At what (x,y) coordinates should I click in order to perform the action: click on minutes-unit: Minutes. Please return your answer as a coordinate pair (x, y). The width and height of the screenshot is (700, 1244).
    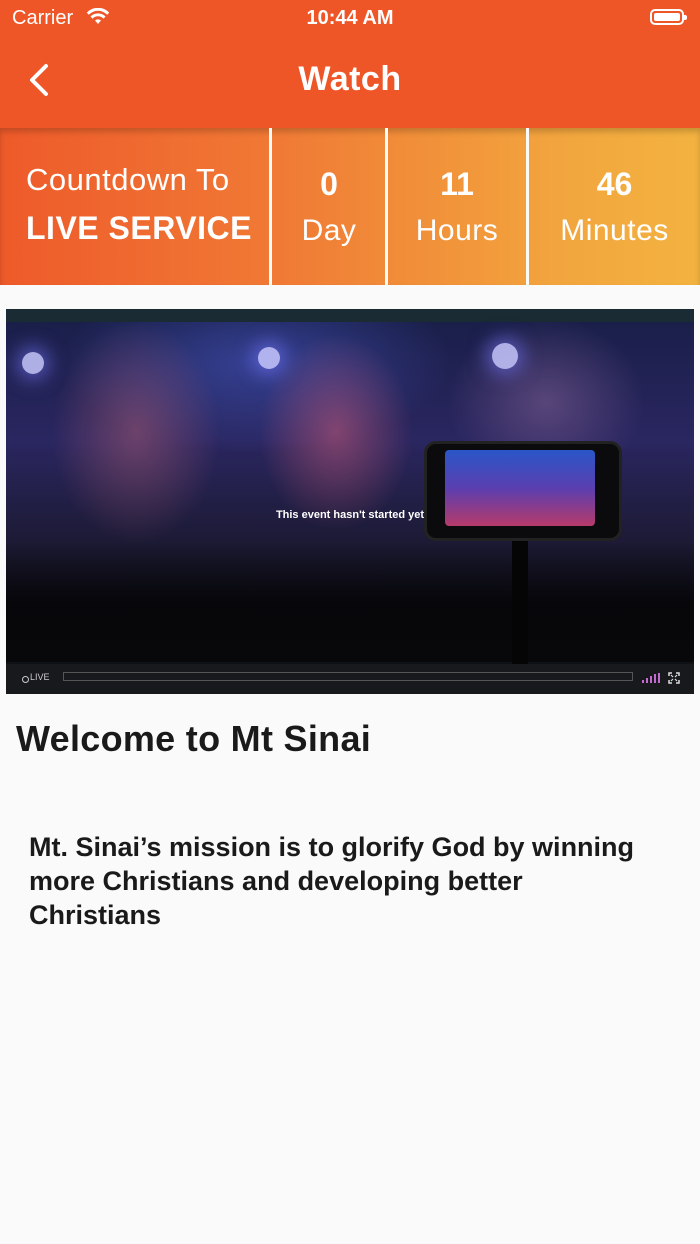
    Looking at the image, I should click on (614, 230).